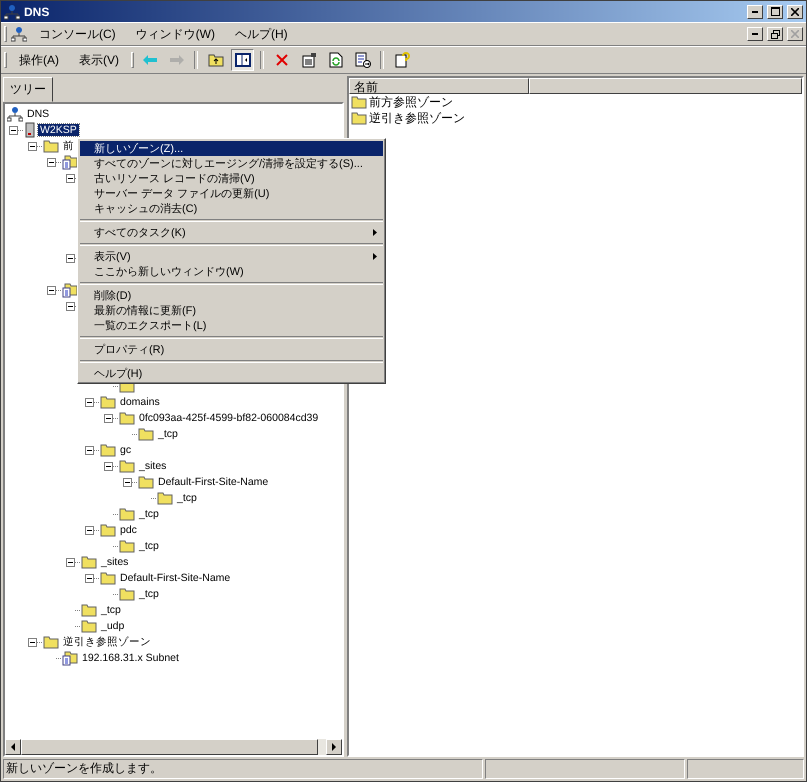  Describe the element at coordinates (231, 295) in the screenshot. I see `context-menu-item: 削除(D)` at that location.